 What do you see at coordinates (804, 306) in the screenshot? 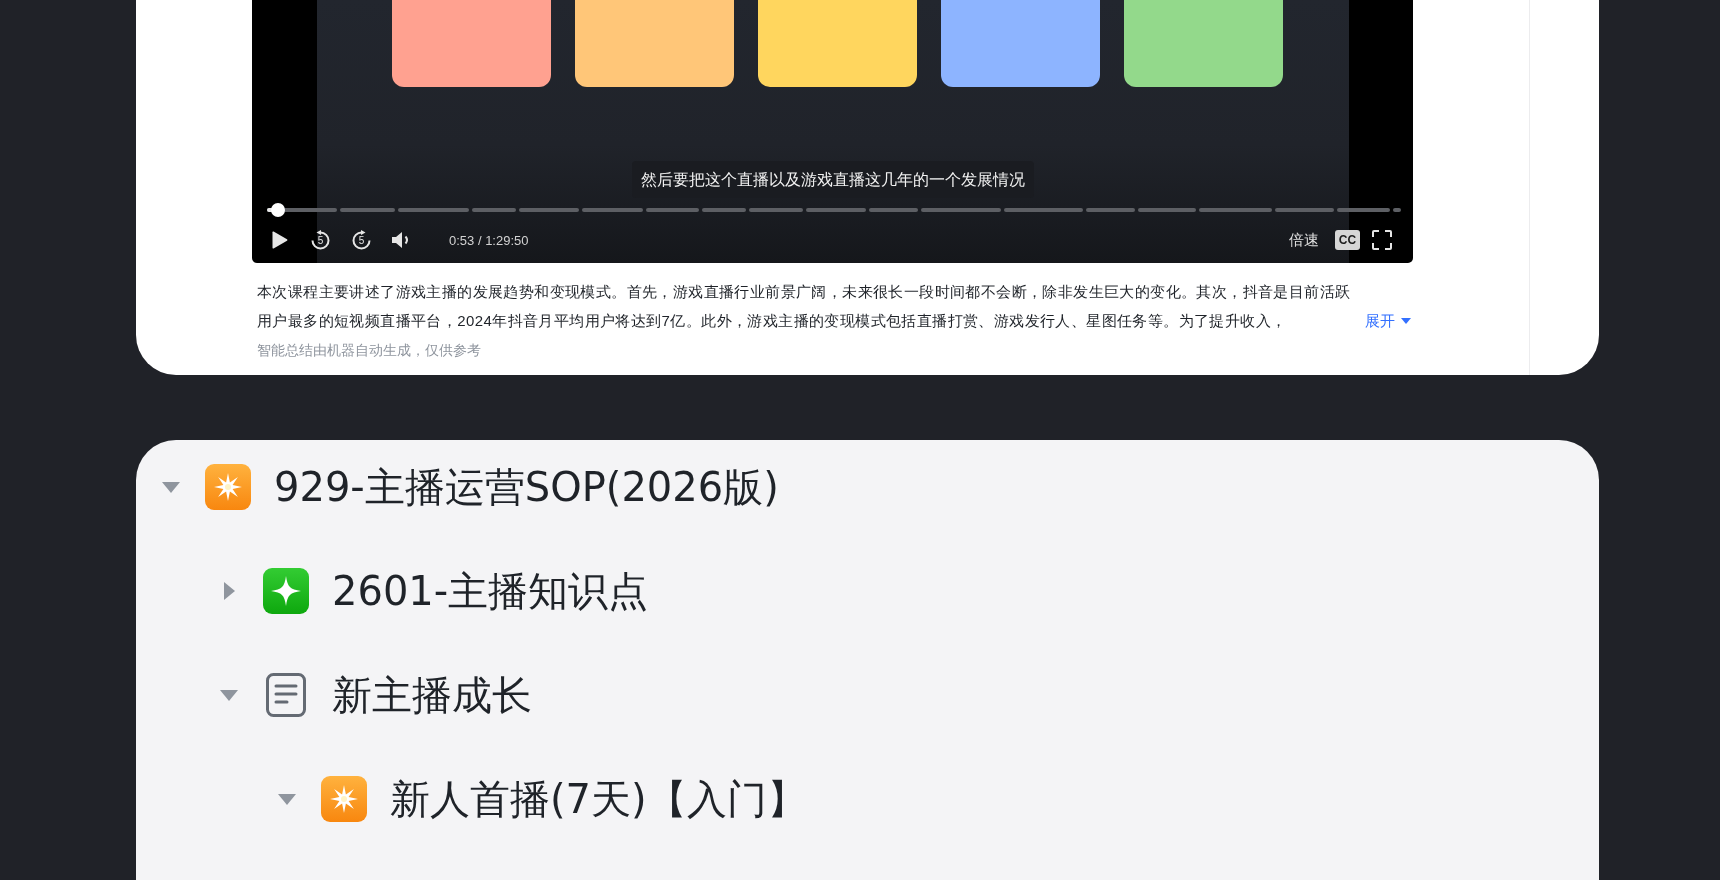
I see `summary-text: 本次课程主要讲述了游戏主播的发展趋势和变现模式。首先，游戏直播行业前景广阔，未来很长一段时间都不会断，除非发生巨大的变化。其次，抖音是目前活跃用户最多的短视频直播平台，2024年抖音月平均用户将达到7亿。此外，游戏主播的变现模式包括直播打赏、游戏发行人、星图任务等。为了提升收入，` at bounding box center [804, 306].